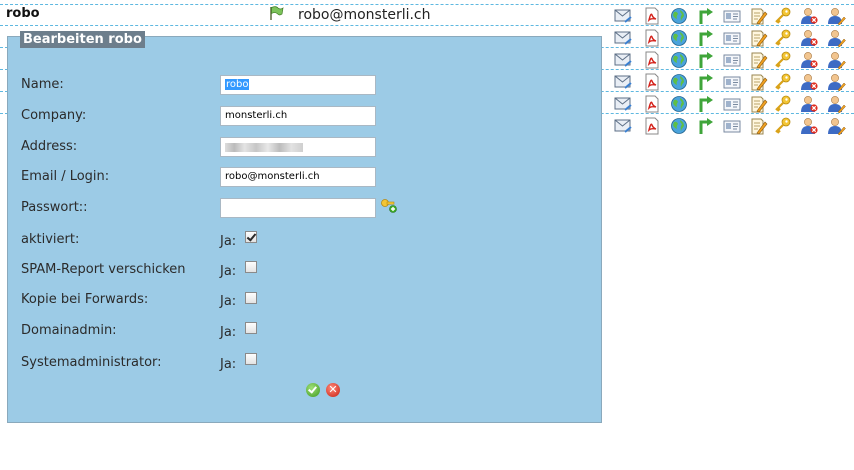 This screenshot has height=470, width=854. I want to click on address-input, so click(298, 147).